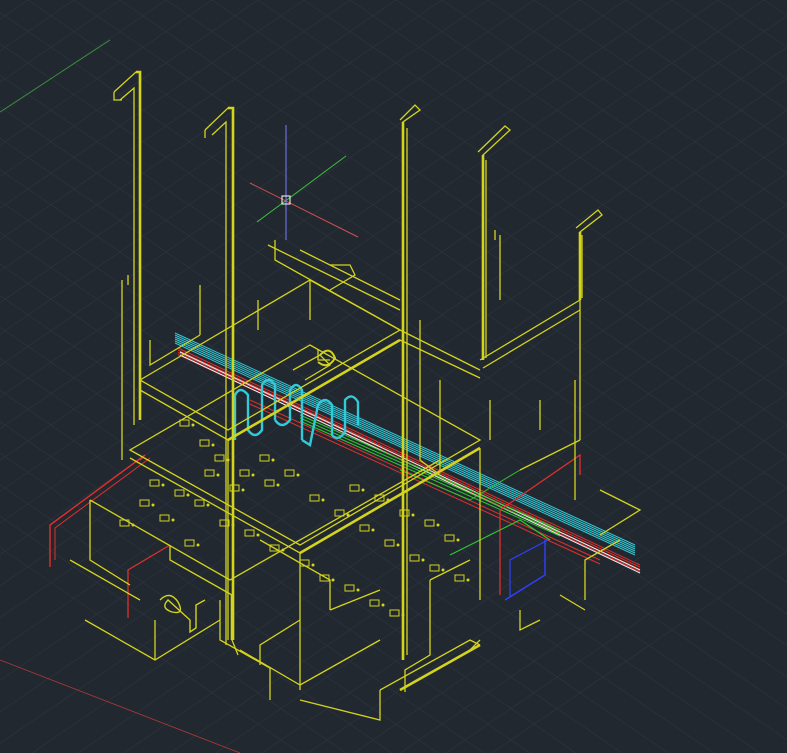 This screenshot has height=753, width=787. I want to click on crosshair-cursor, so click(304, 182).